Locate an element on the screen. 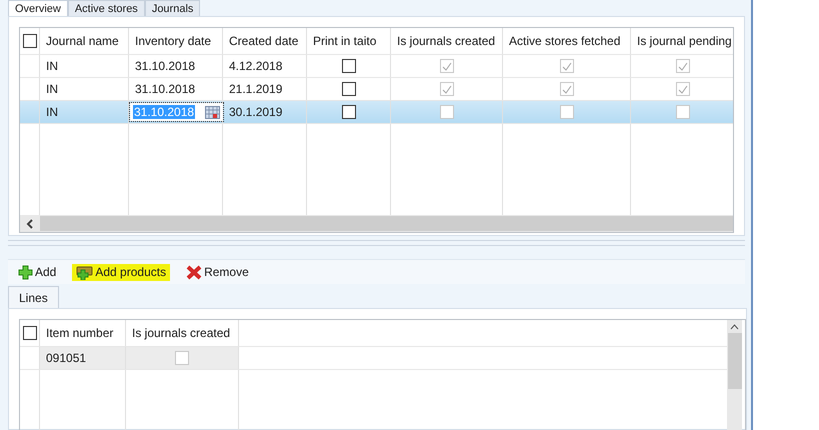  calendar-icon is located at coordinates (212, 112).